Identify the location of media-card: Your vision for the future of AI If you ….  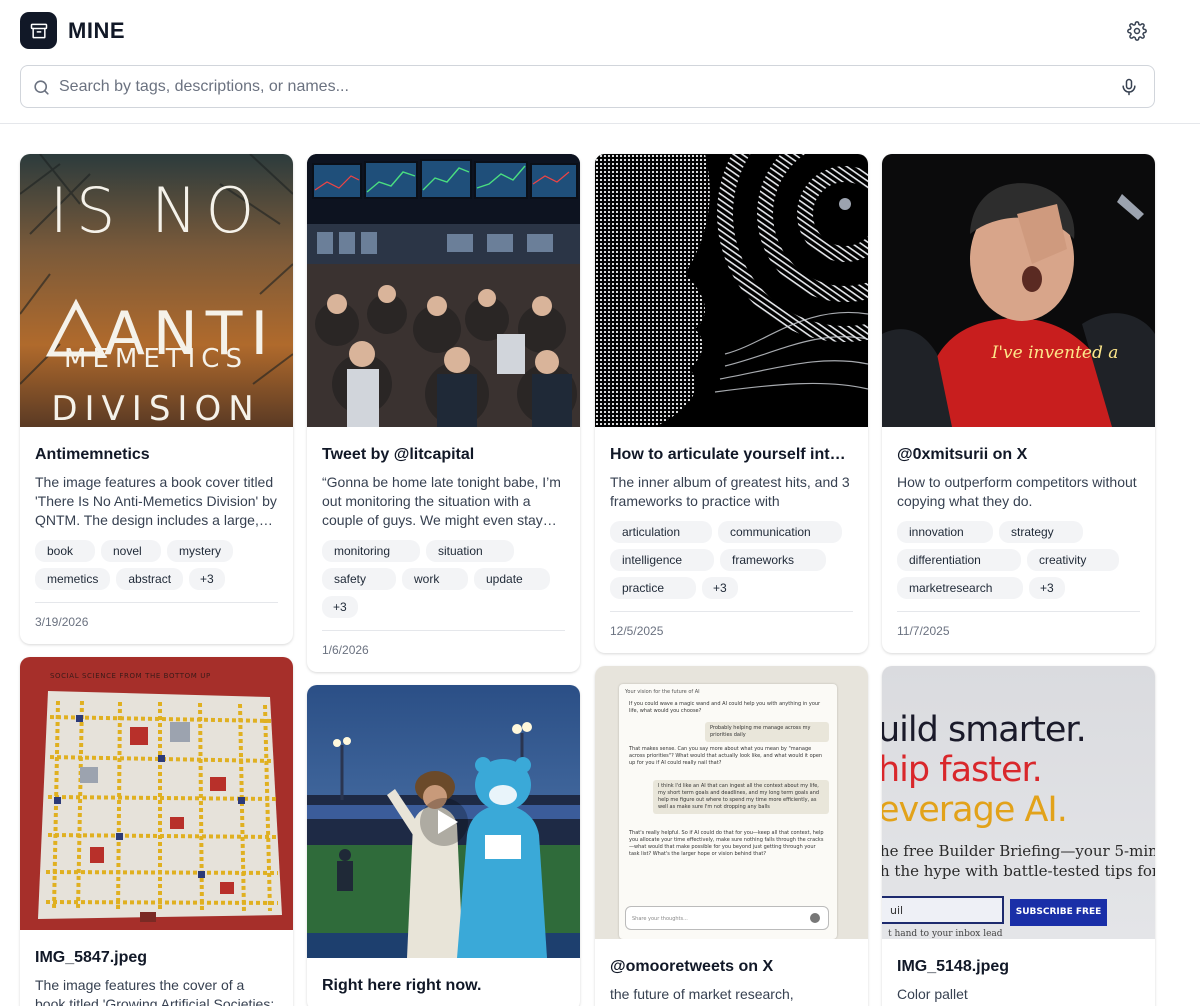
(731, 836).